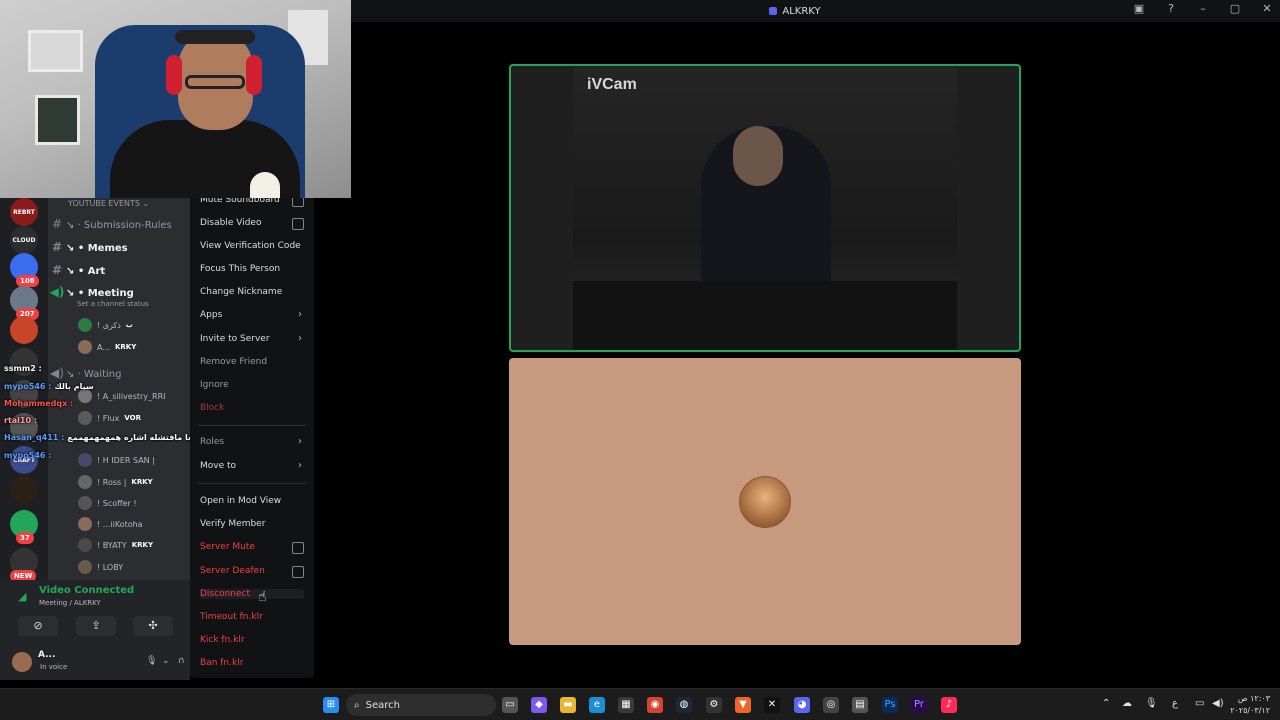  Describe the element at coordinates (626, 705) in the screenshot. I see `store-icon: ▦` at that location.